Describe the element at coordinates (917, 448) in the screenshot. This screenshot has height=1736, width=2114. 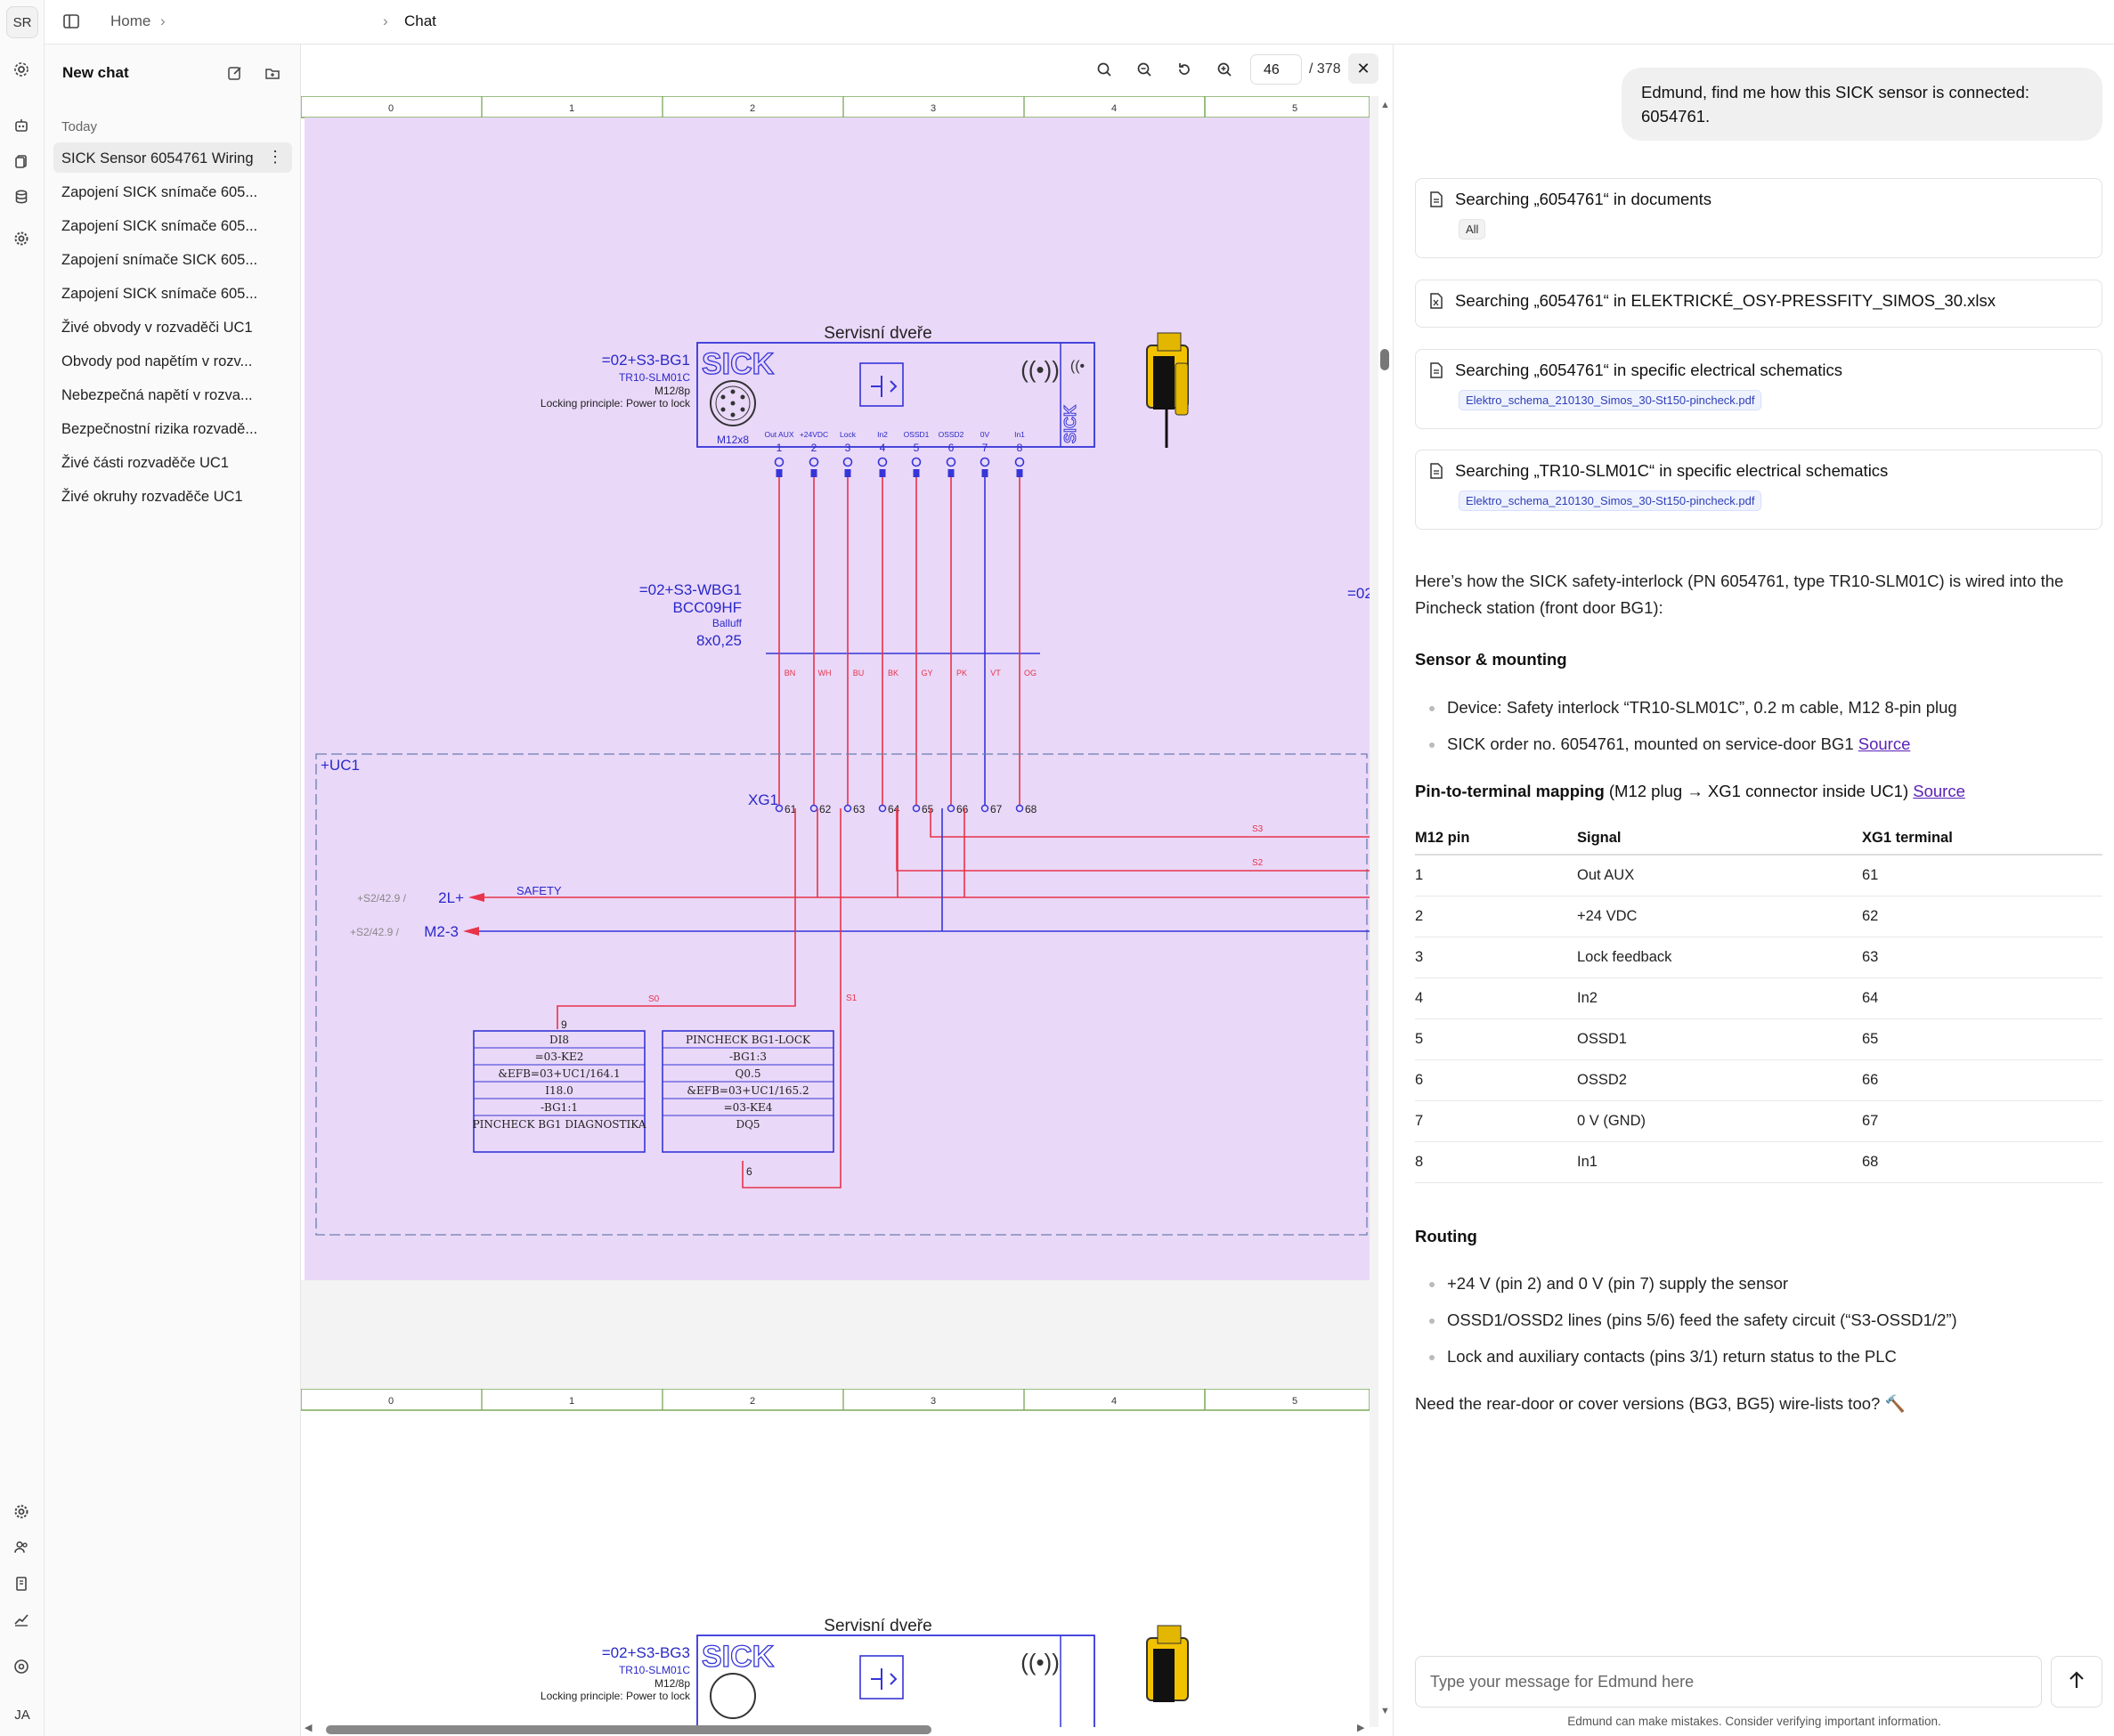
I see `pin-number: 5` at that location.